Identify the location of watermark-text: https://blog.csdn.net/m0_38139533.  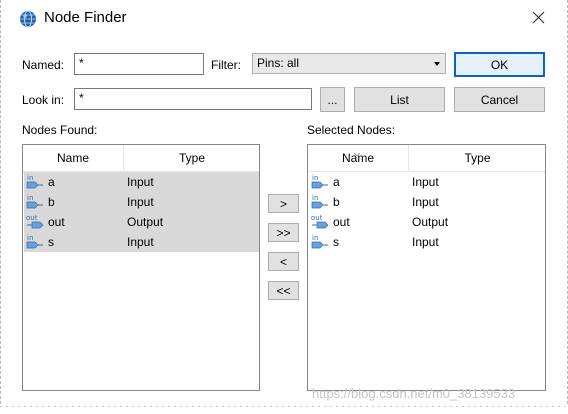
(414, 393).